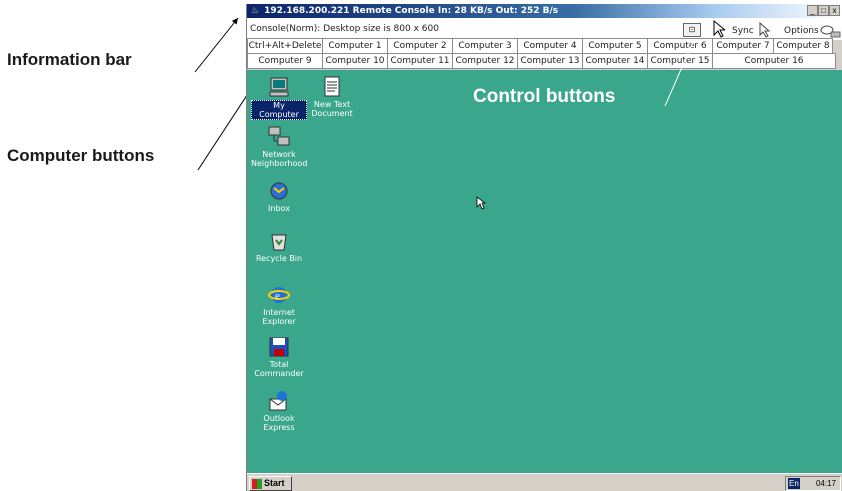 This screenshot has height=491, width=842. Describe the element at coordinates (279, 110) in the screenshot. I see `icon-label: My Computer` at that location.